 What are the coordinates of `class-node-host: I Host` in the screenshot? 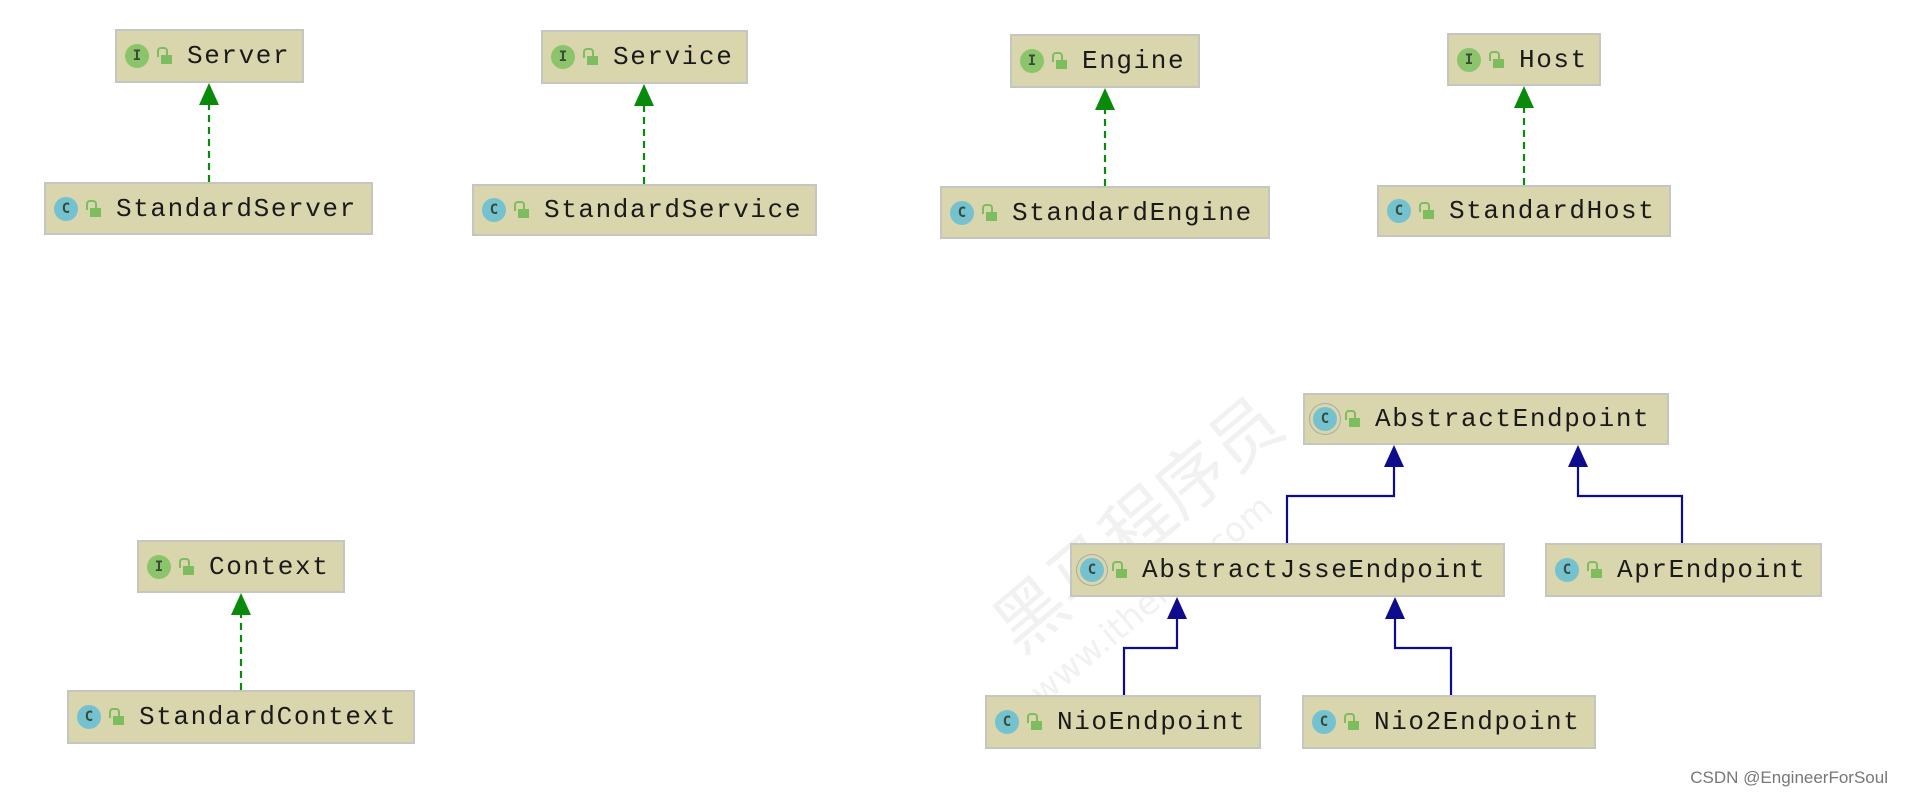 It's located at (1524, 59).